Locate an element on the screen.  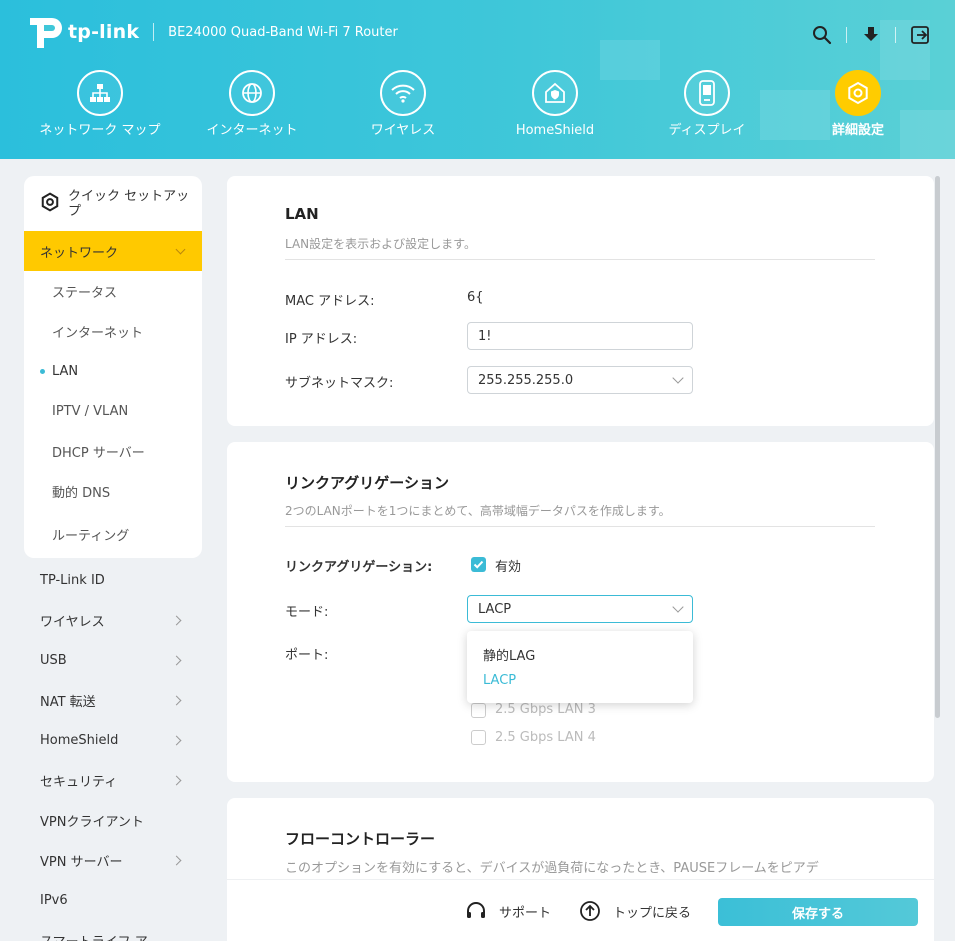
search-icon is located at coordinates (822, 35).